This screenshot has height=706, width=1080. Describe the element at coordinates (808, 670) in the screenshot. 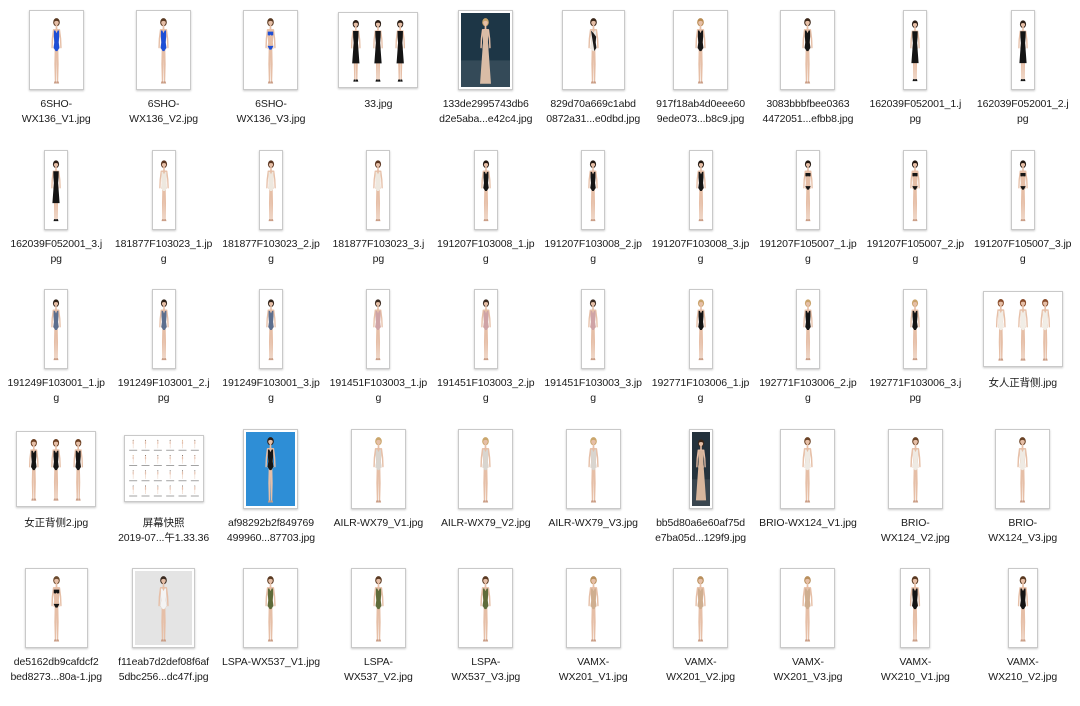

I see `file-name: VAMX- WX201_V3.jpg` at that location.